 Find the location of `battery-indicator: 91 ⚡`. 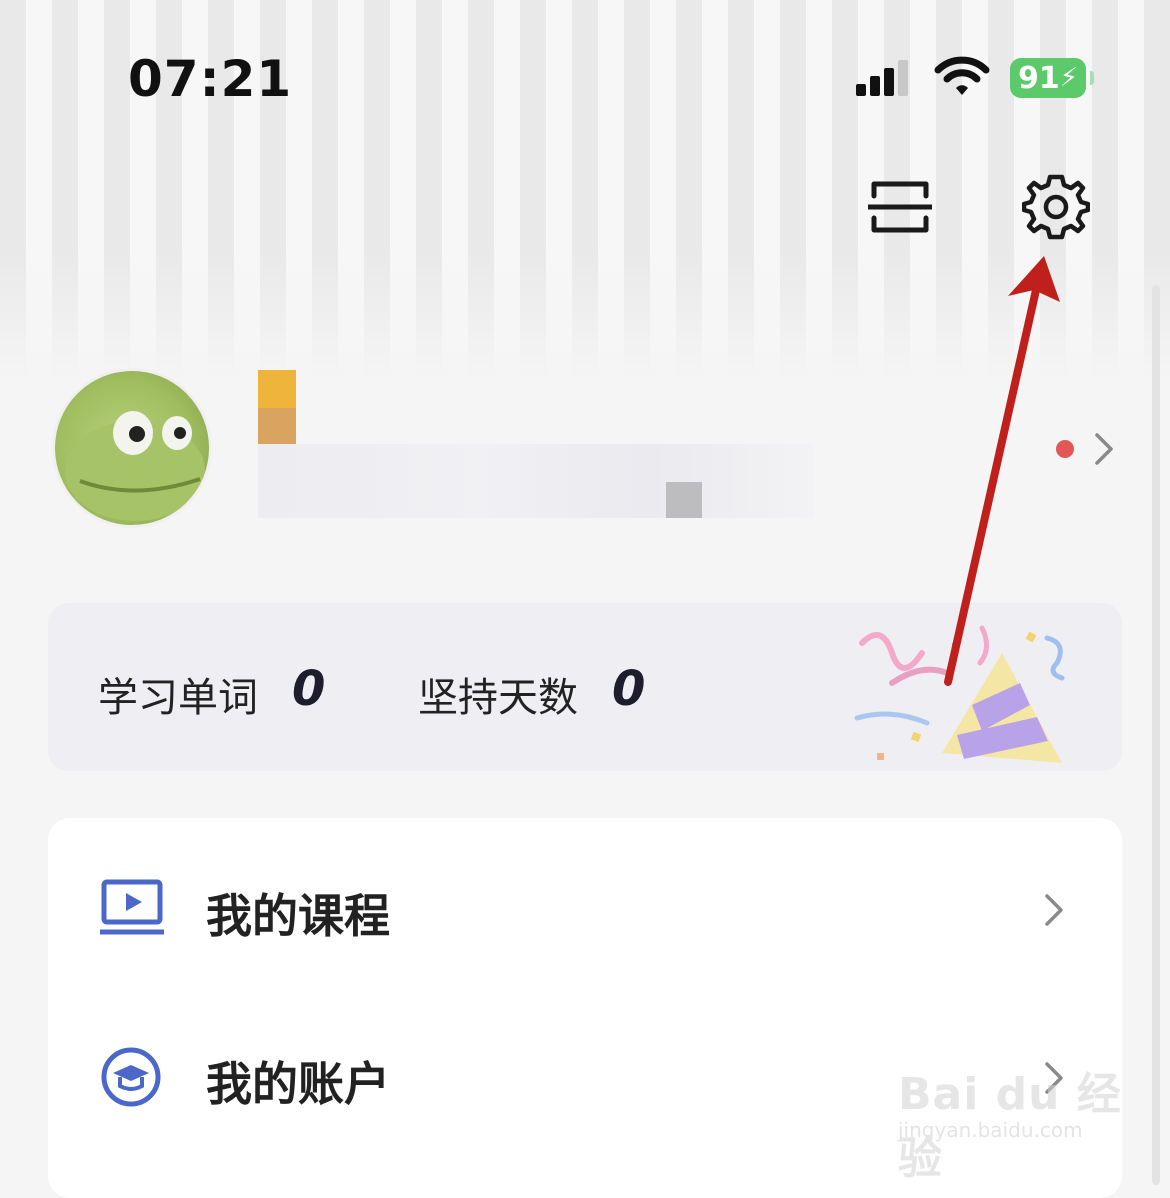

battery-indicator: 91 ⚡ is located at coordinates (1052, 78).